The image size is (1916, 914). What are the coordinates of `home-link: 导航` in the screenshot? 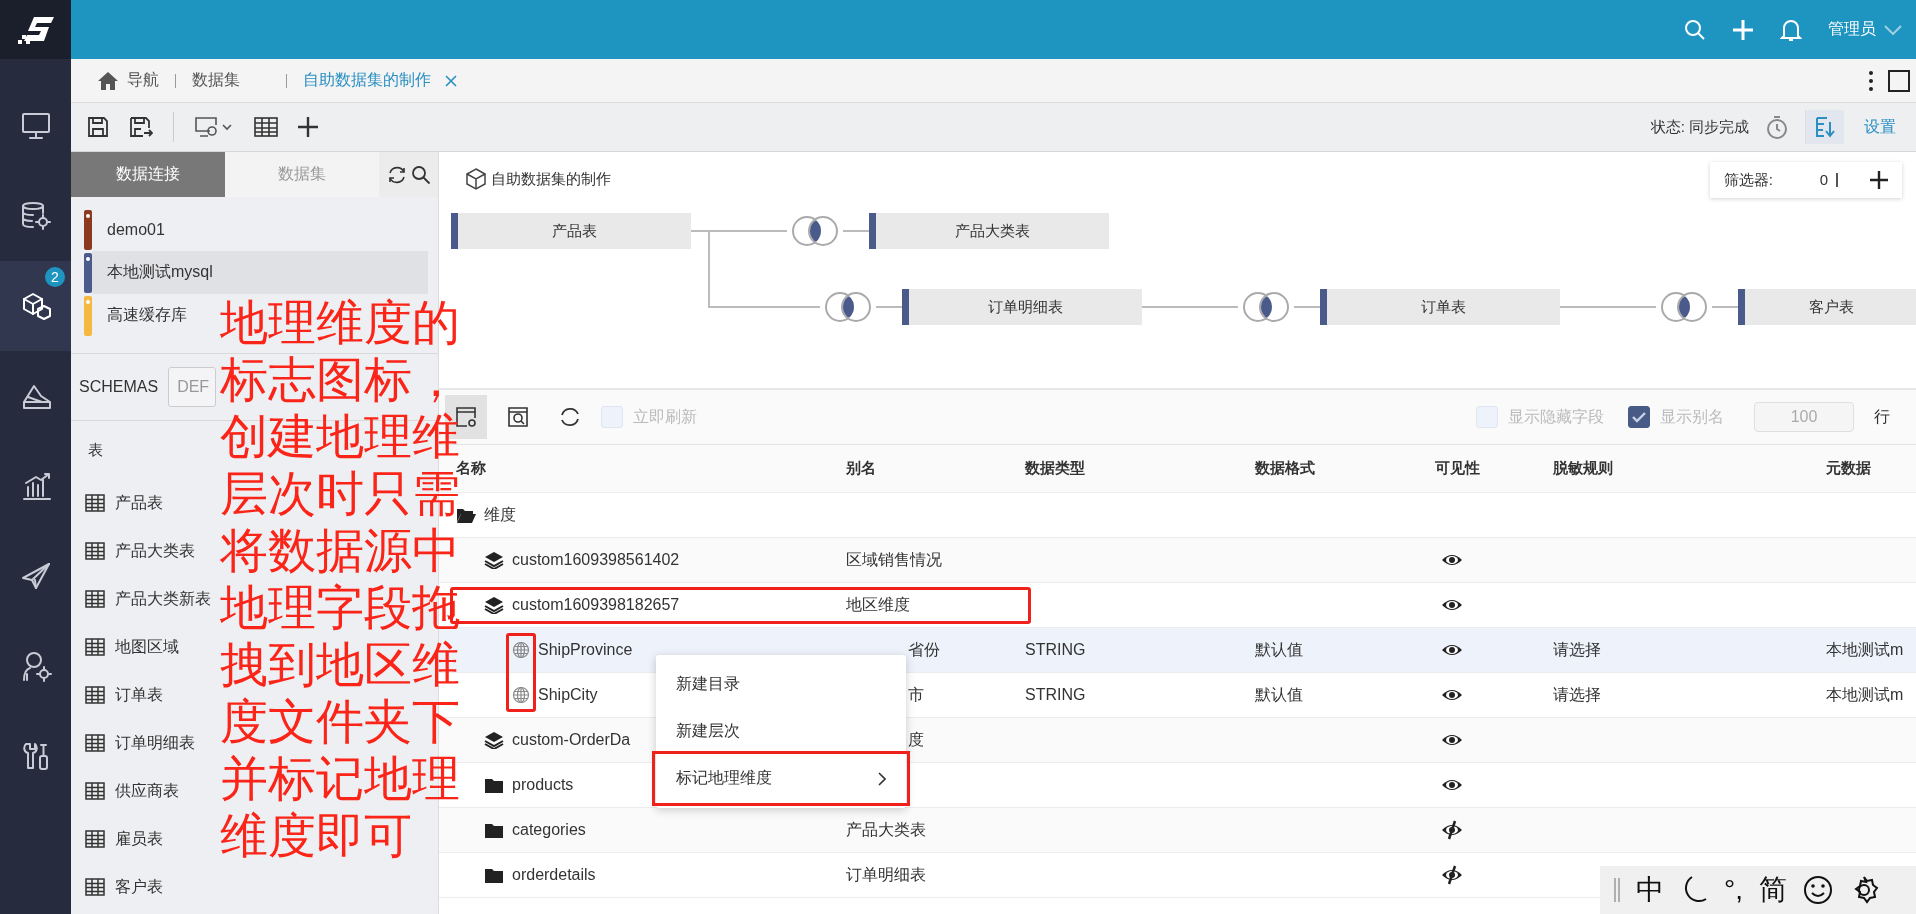 It's located at (143, 80).